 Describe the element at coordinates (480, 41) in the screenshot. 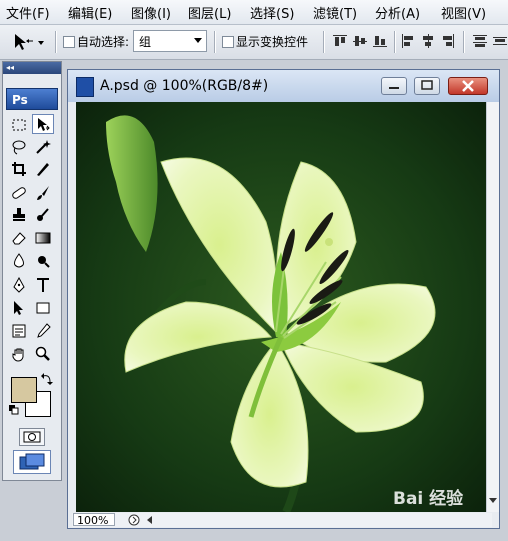

I see `distribute-top-icon` at that location.